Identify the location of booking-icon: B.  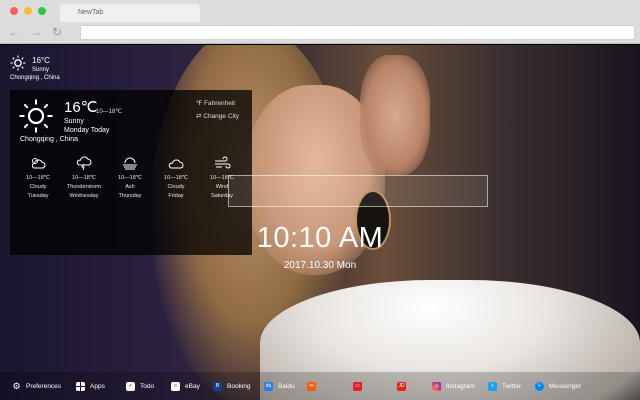
(217, 386).